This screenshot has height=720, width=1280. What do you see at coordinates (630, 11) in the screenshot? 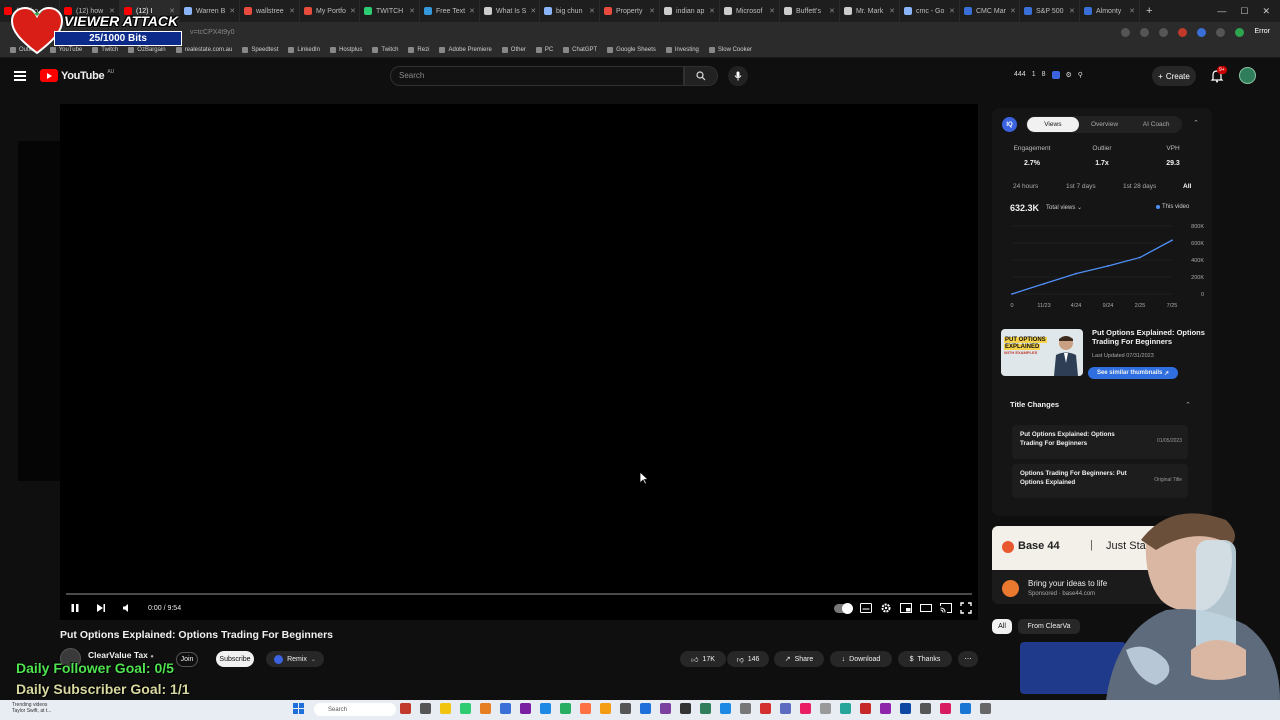
I see `browser-tab: Property ✕` at bounding box center [630, 11].